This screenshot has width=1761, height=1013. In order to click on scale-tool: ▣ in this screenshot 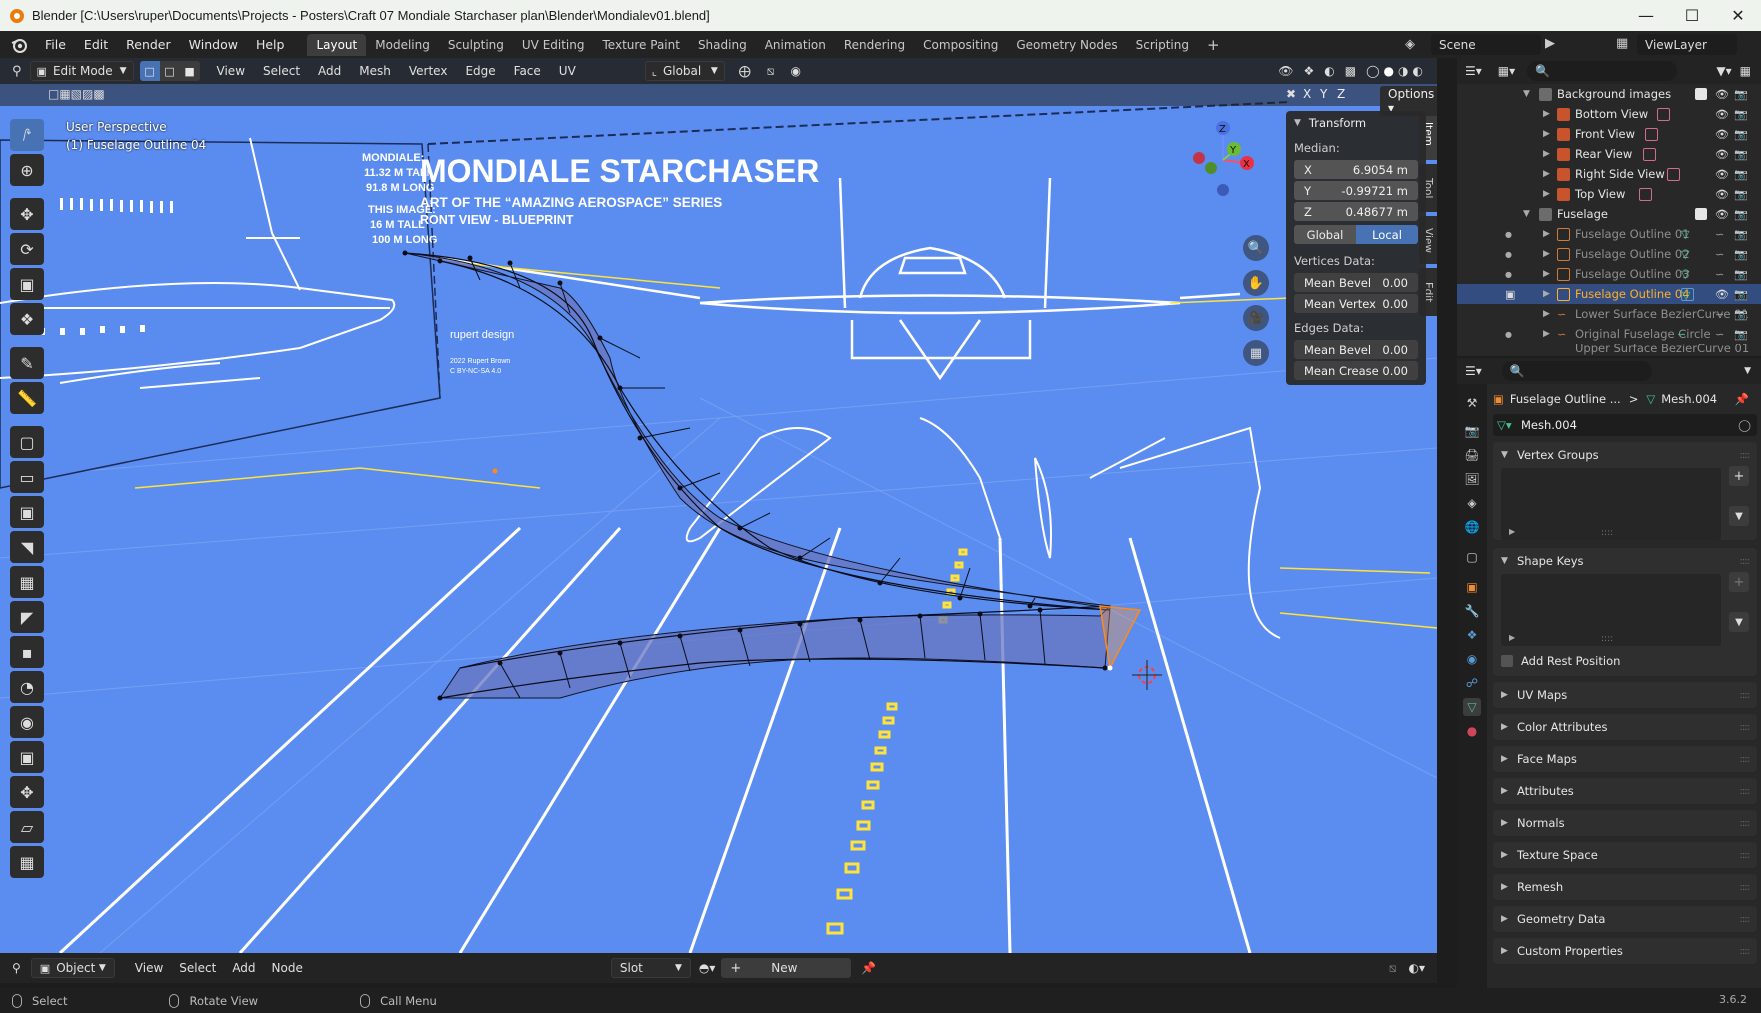, I will do `click(27, 284)`.